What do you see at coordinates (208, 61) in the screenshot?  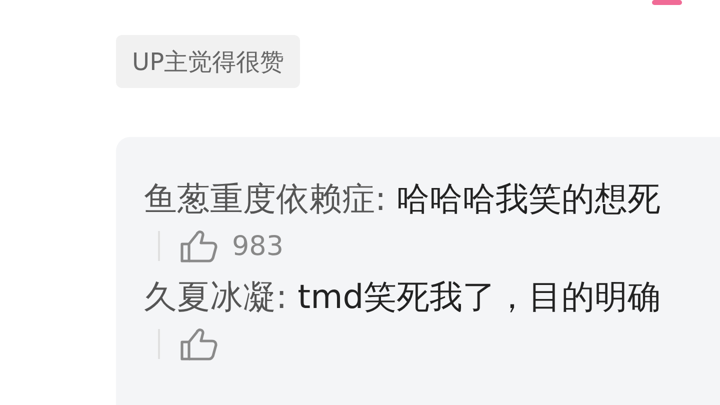 I see `author-liked-tag: UP主觉得很赞` at bounding box center [208, 61].